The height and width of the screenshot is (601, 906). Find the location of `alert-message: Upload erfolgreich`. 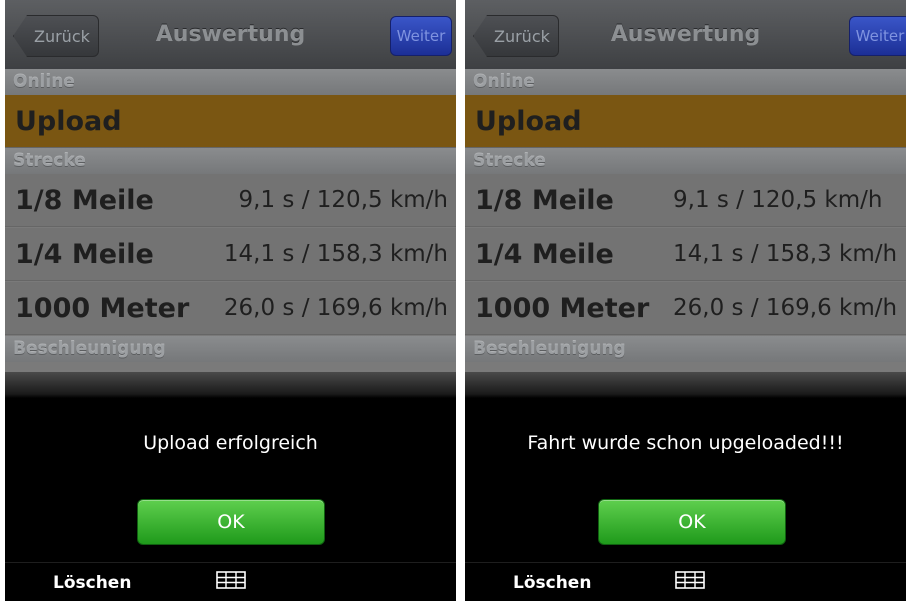

alert-message: Upload erfolgreich is located at coordinates (230, 443).